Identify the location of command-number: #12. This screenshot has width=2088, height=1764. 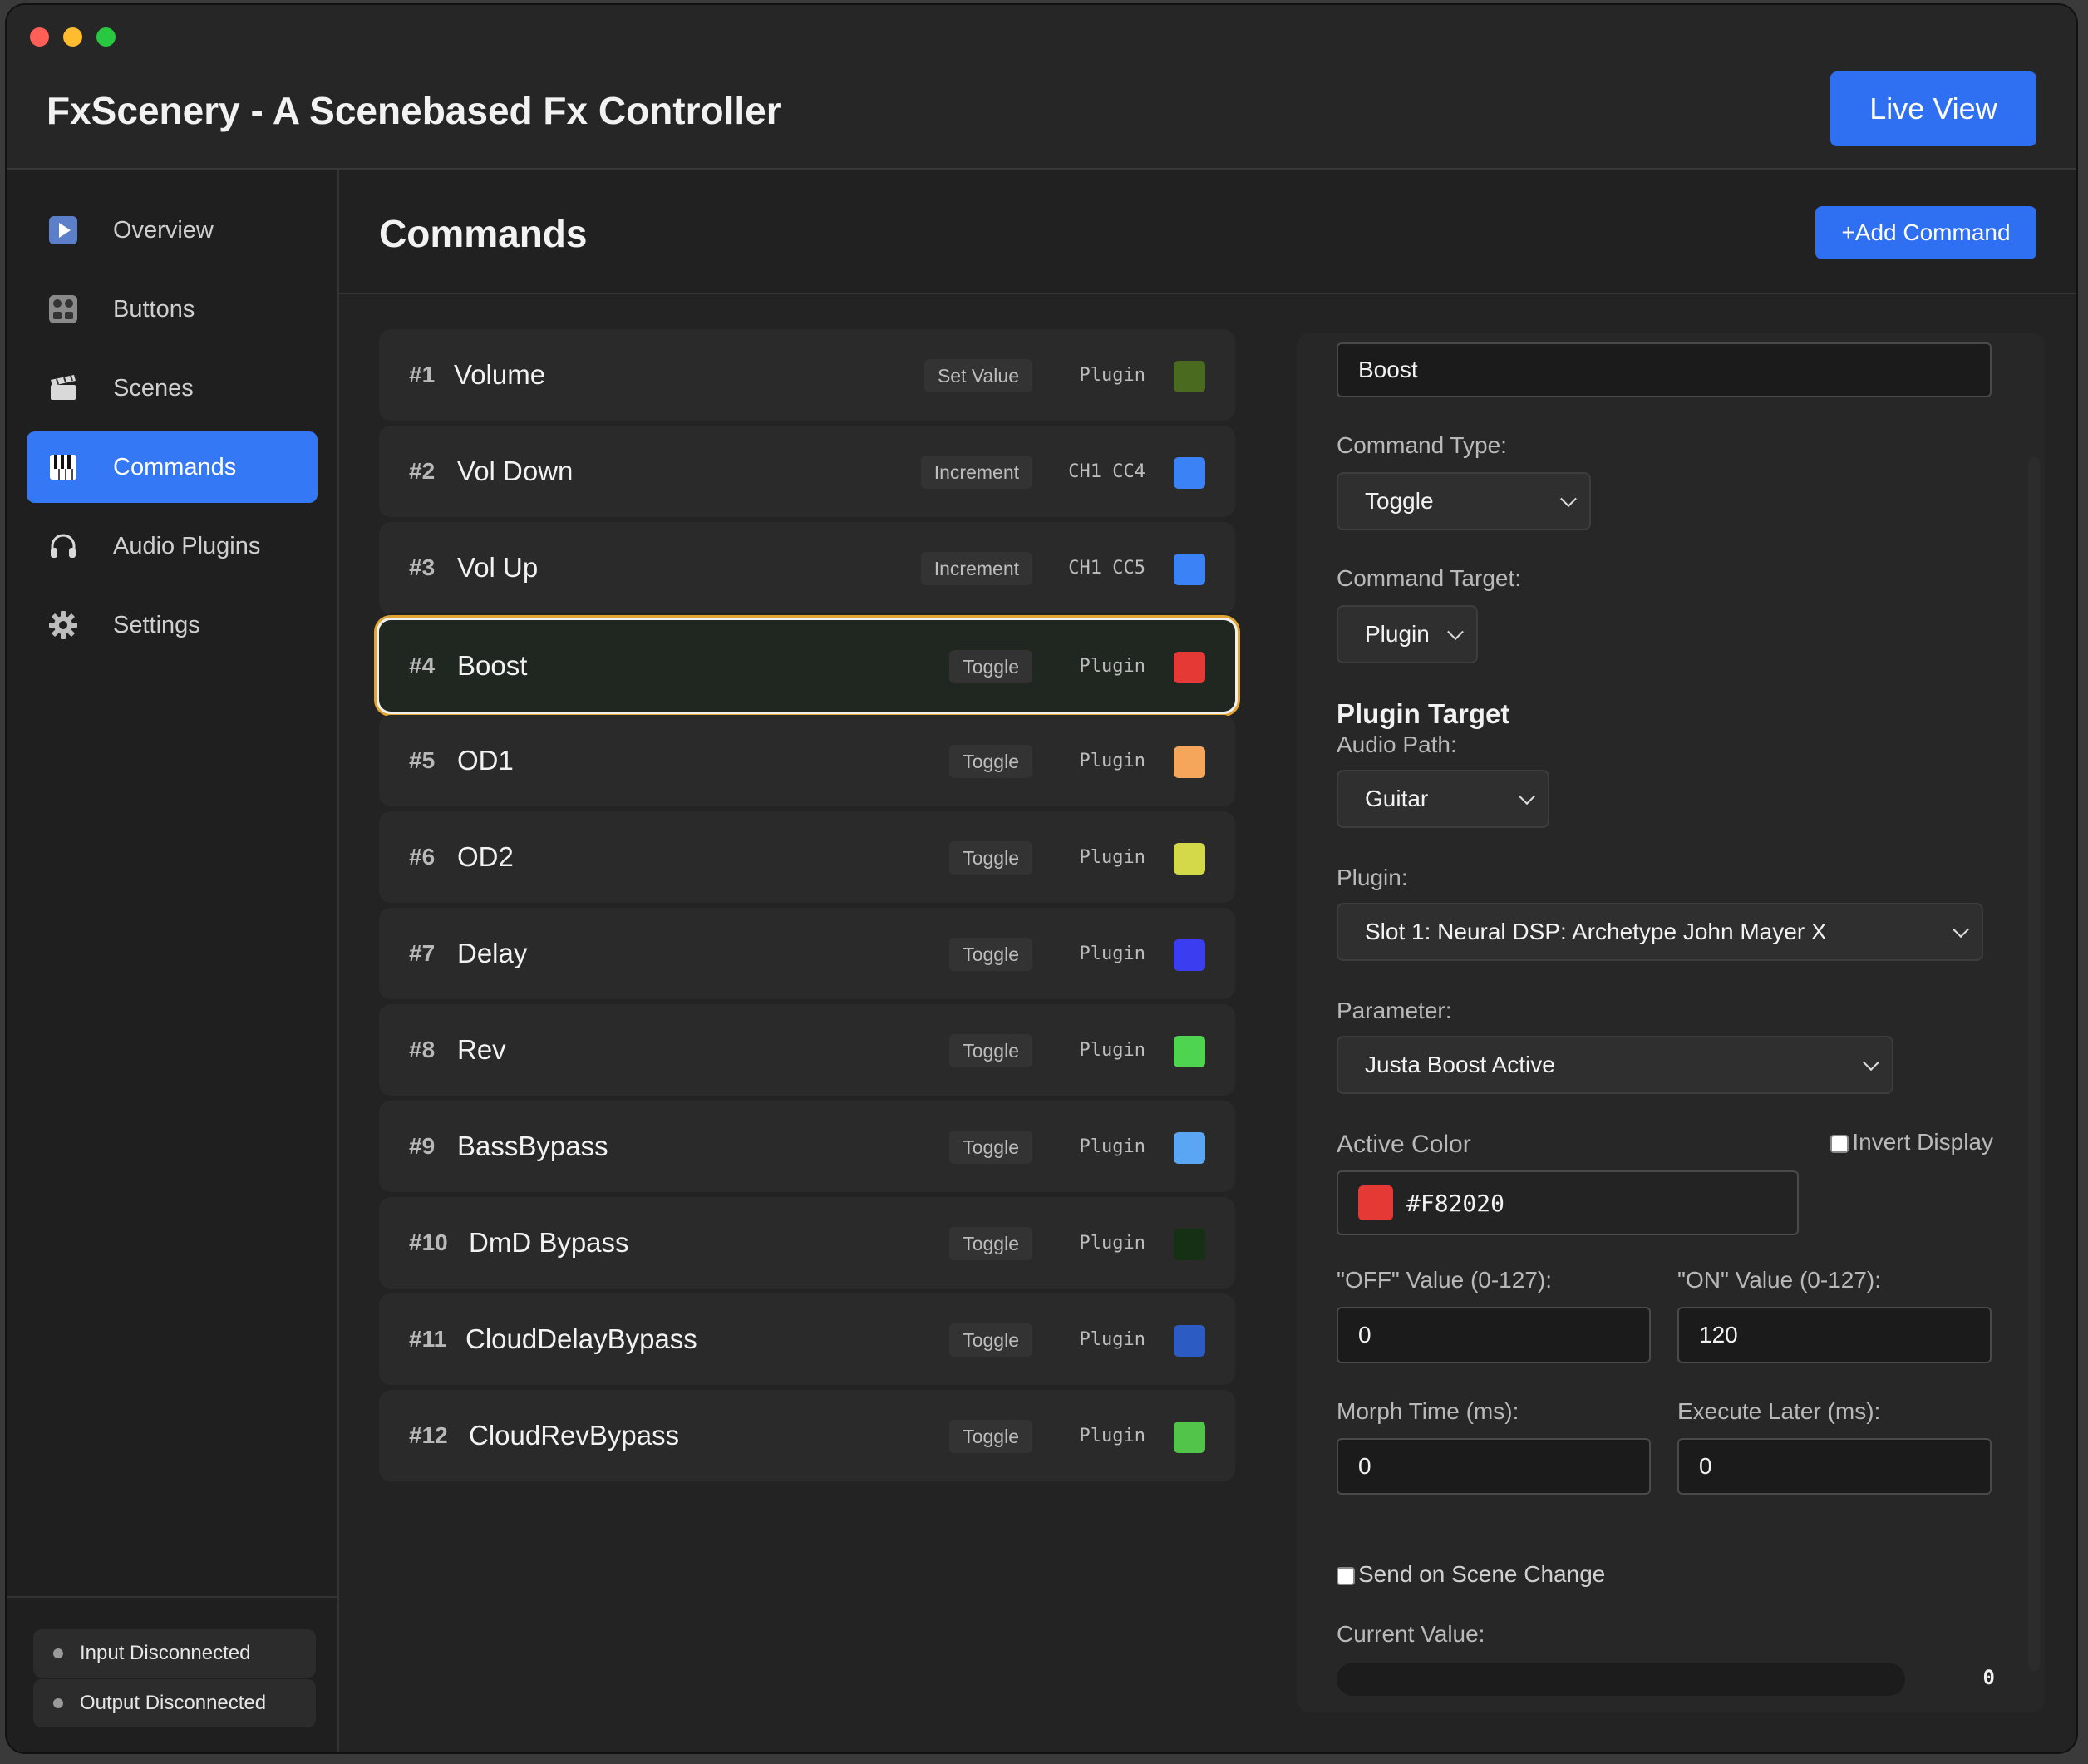
(429, 1435).